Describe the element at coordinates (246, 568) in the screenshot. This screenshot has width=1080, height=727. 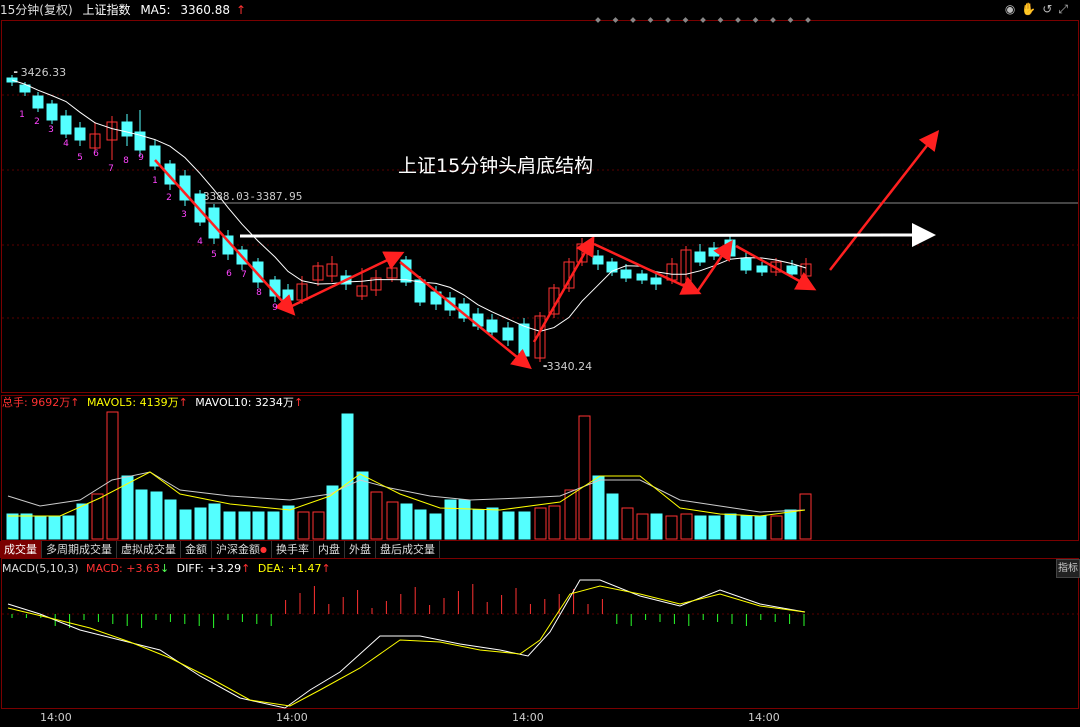
I see `diff-arrow: ↑` at that location.